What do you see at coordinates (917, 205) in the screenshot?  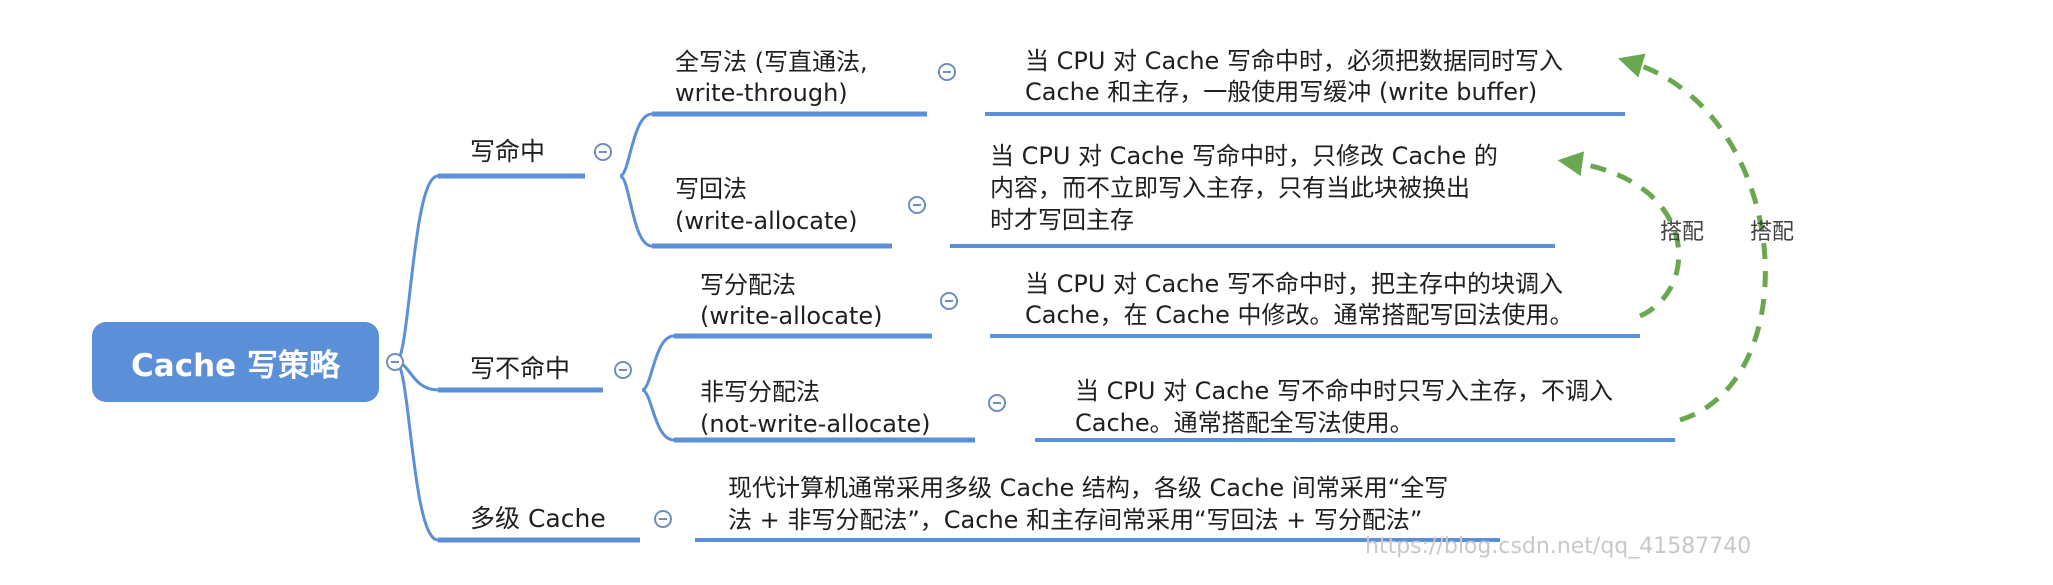 I see `collapse-write-back-icon` at bounding box center [917, 205].